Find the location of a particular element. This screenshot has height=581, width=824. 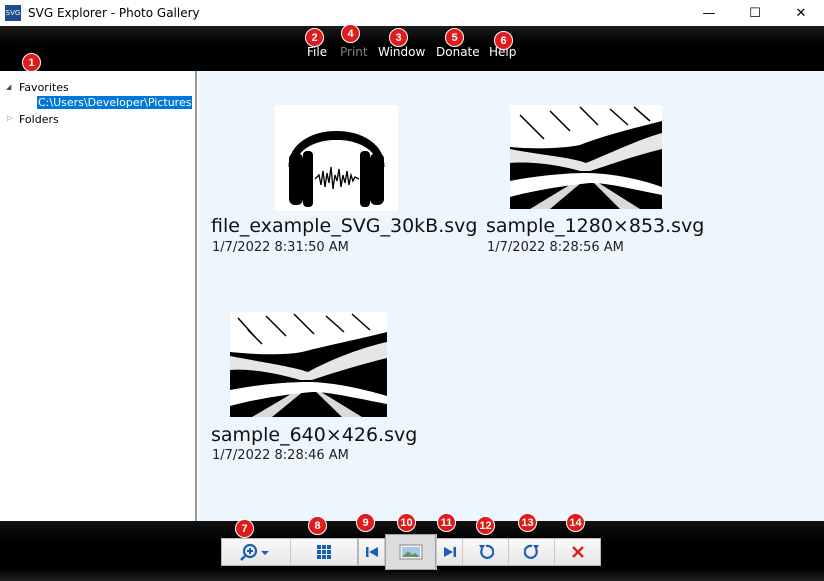

menu-bar: File Print Window Donate Help is located at coordinates (412, 48).